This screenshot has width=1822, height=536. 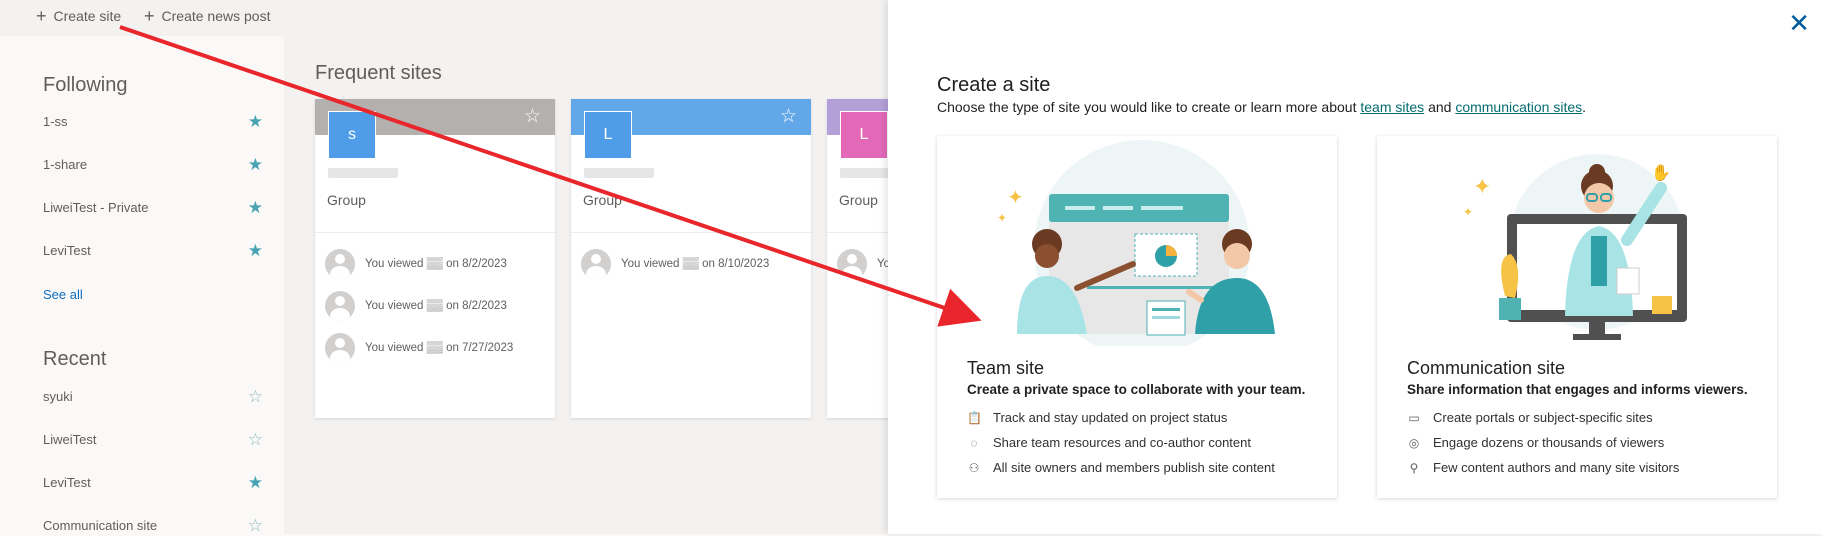 What do you see at coordinates (216, 16) in the screenshot?
I see `create-news-label: Create news post` at bounding box center [216, 16].